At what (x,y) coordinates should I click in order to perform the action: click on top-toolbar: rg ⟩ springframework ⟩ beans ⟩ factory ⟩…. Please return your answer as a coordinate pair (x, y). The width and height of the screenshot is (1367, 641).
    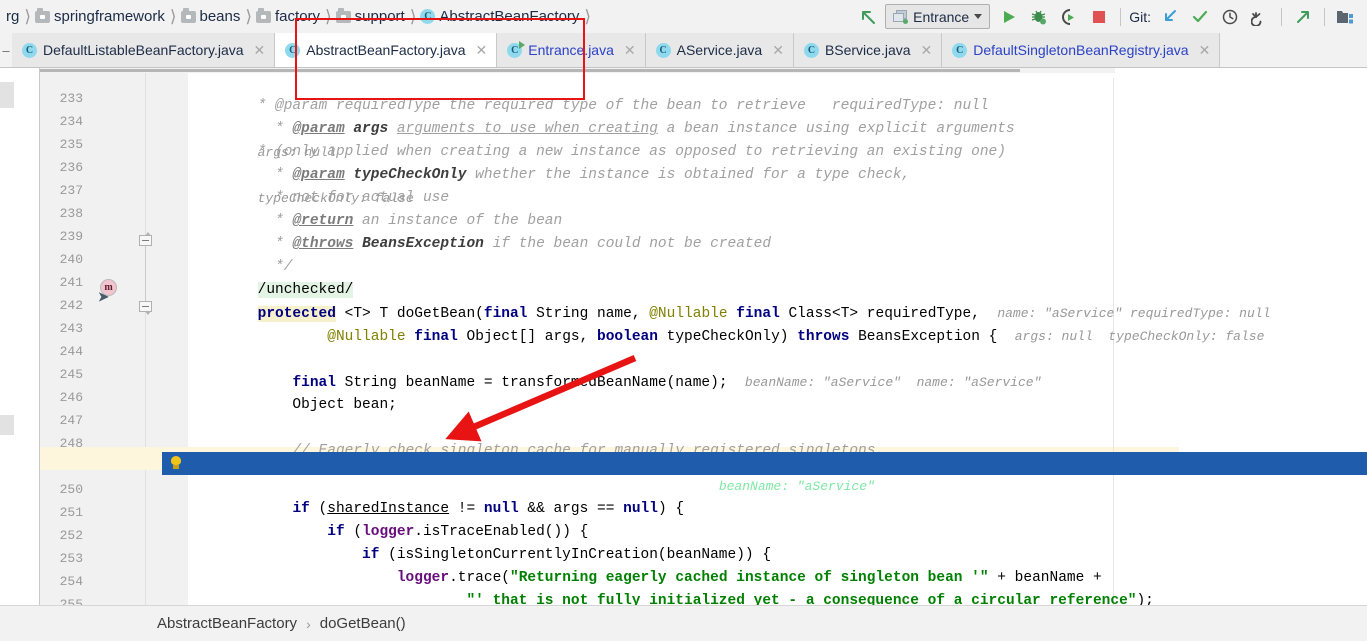
    Looking at the image, I should click on (683, 16).